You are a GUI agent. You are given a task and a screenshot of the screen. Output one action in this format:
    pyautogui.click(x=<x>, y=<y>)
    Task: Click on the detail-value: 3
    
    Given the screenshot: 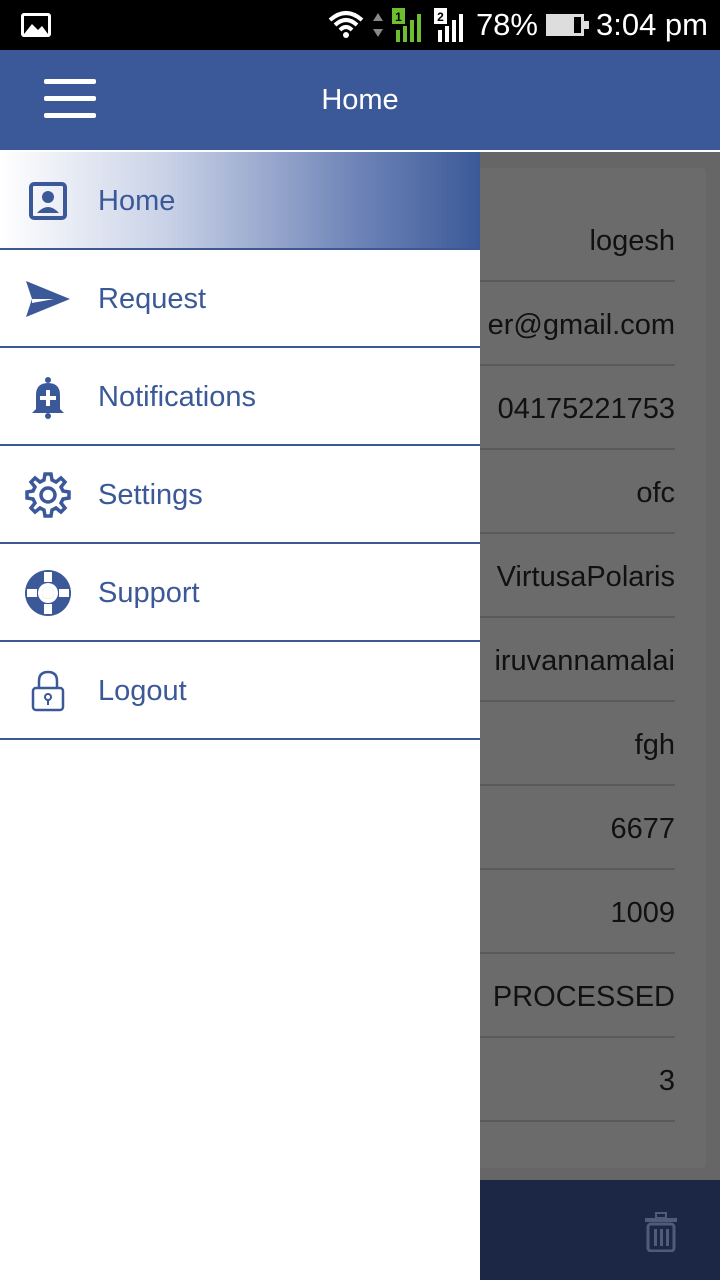 What is the action you would take?
    pyautogui.click(x=666, y=1081)
    